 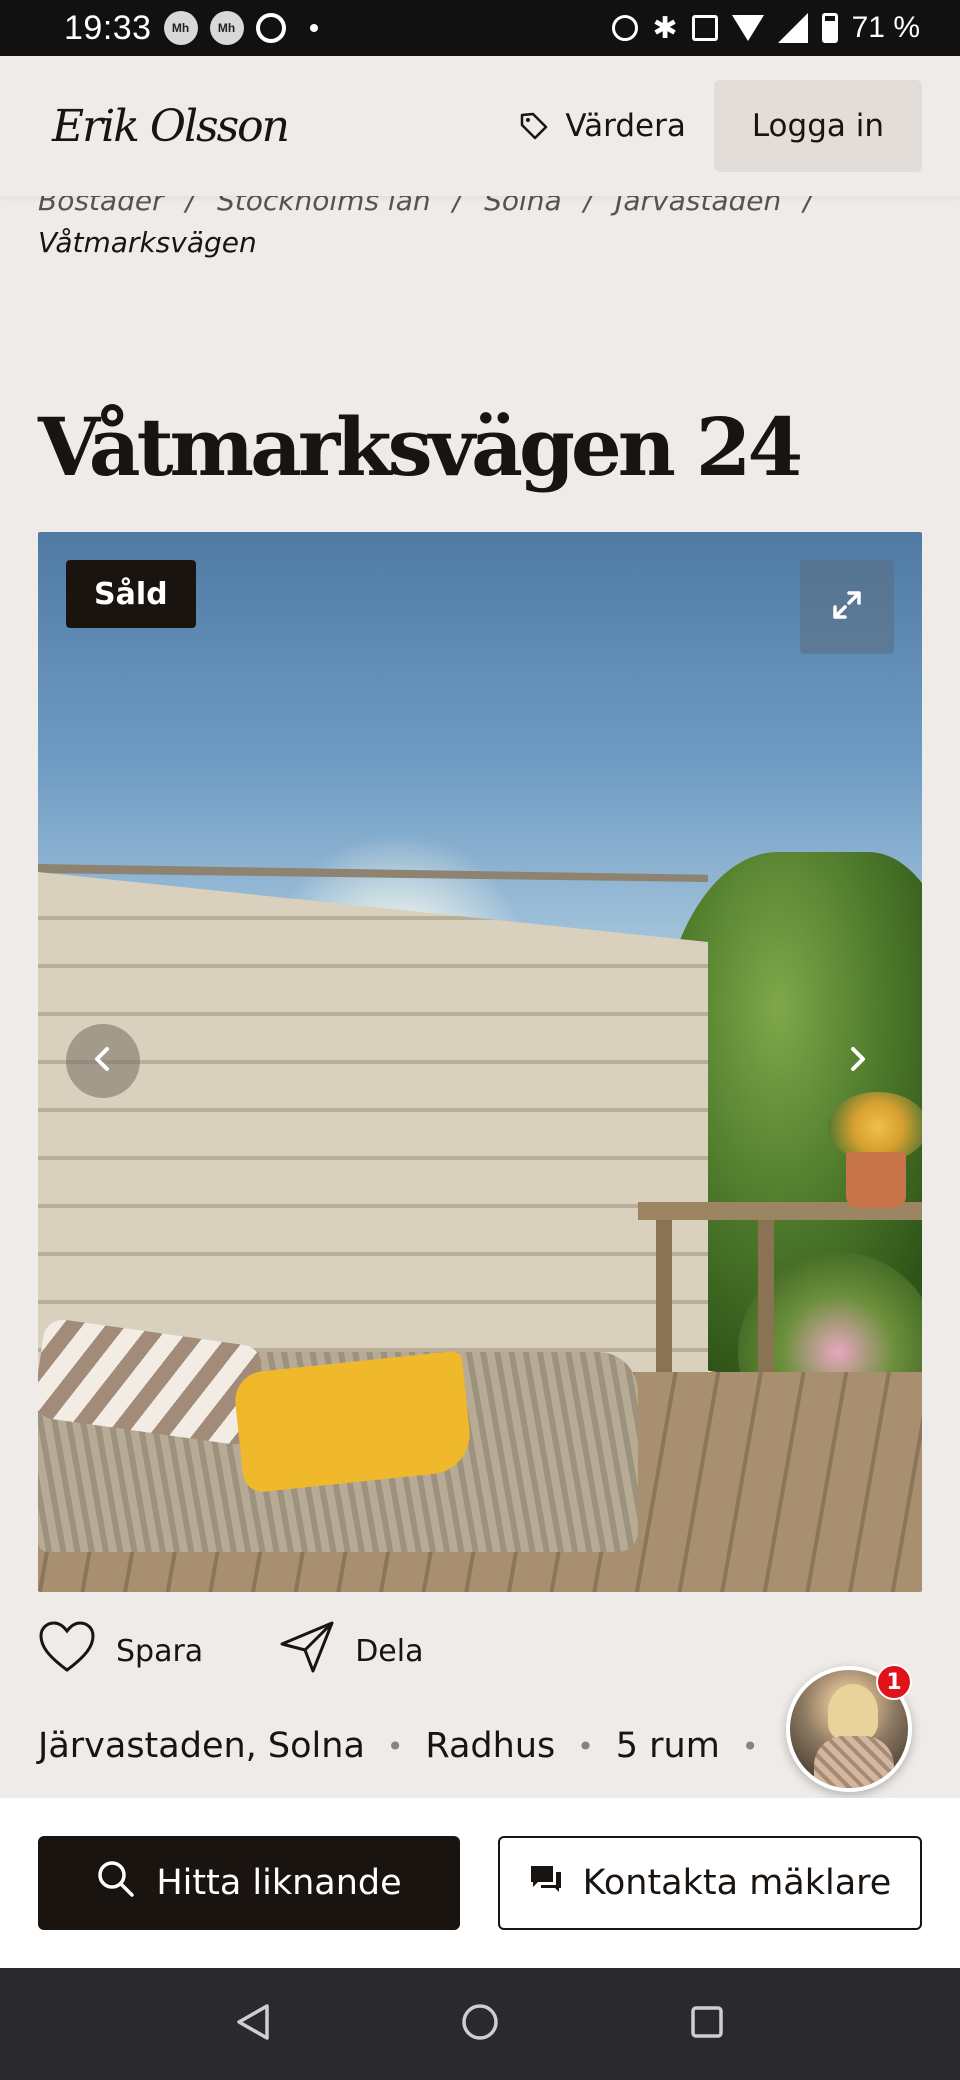 I want to click on home-icon, so click(x=480, y=2024).